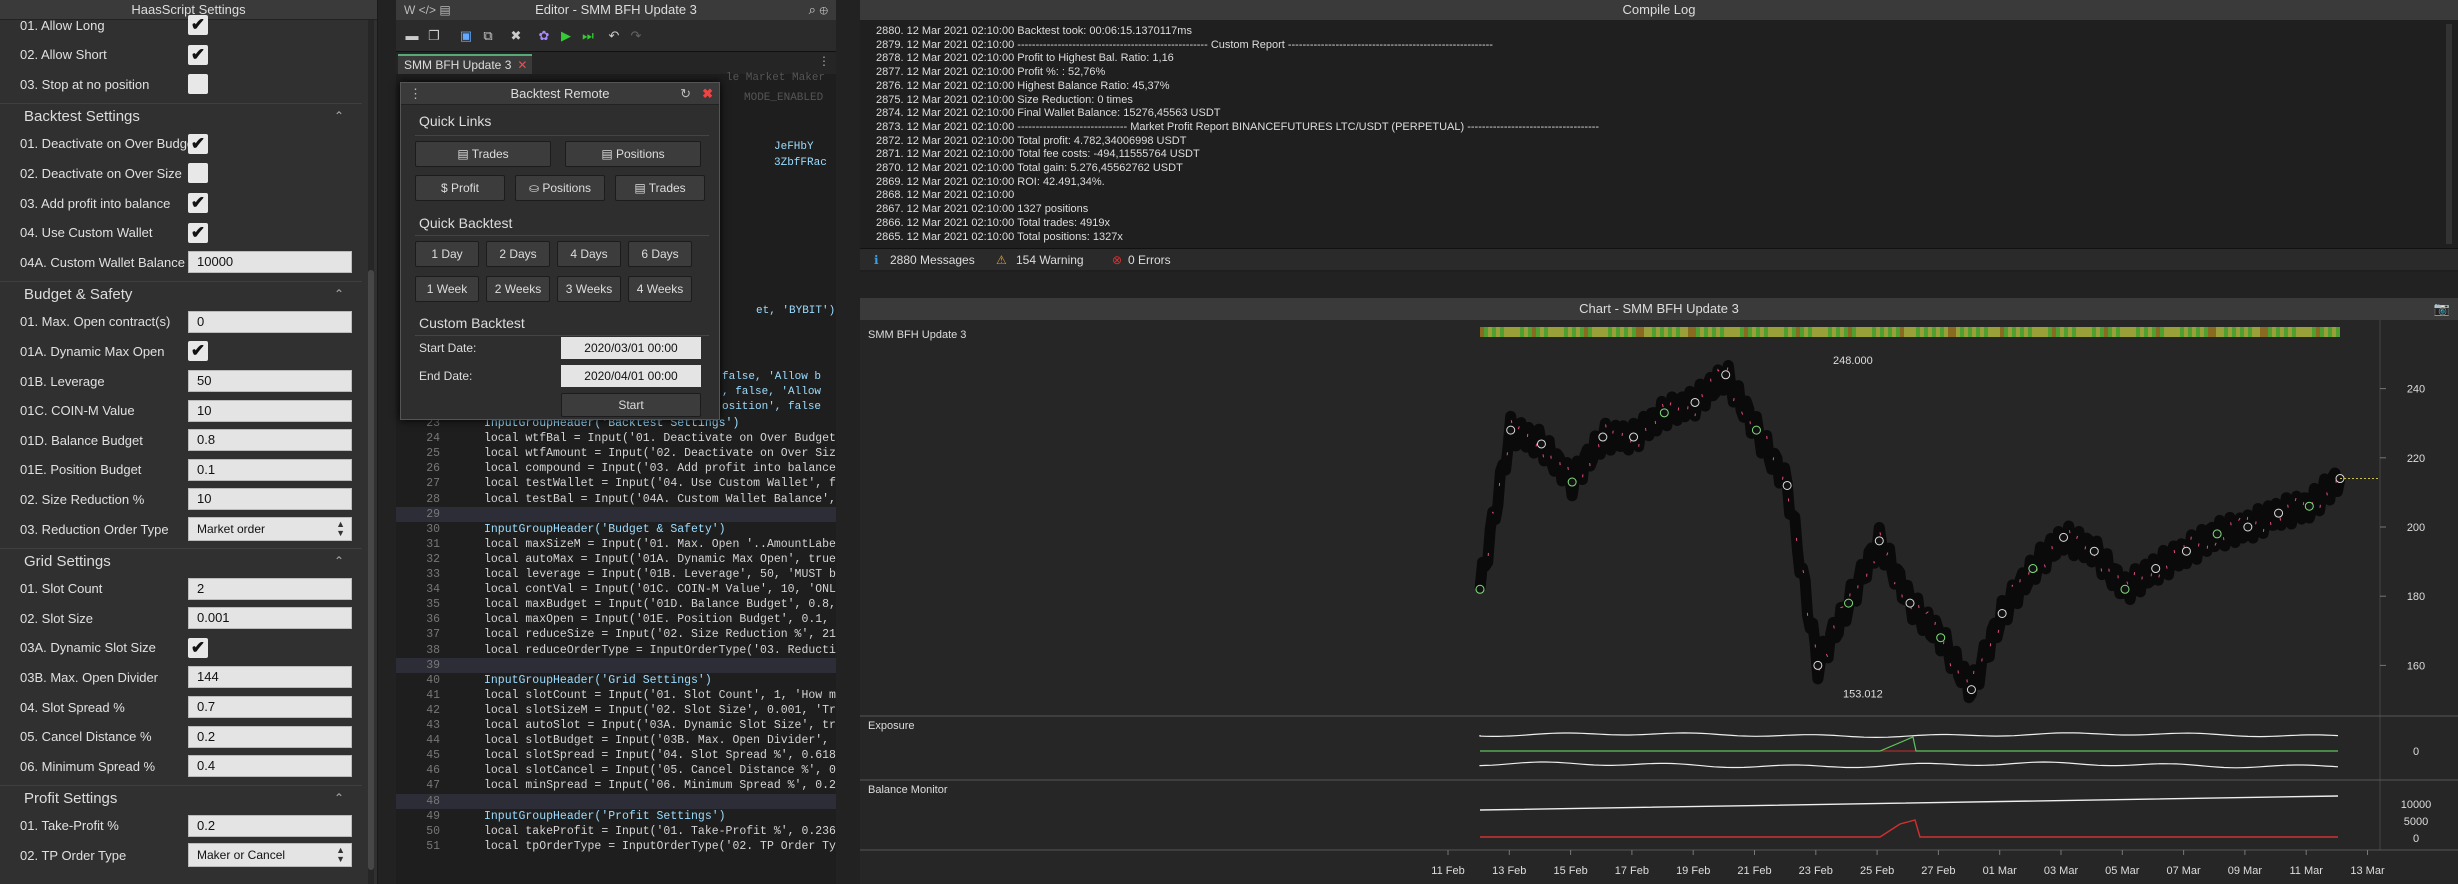 The width and height of the screenshot is (2458, 884). What do you see at coordinates (270, 440) in the screenshot?
I see `setting-input: 0.8` at bounding box center [270, 440].